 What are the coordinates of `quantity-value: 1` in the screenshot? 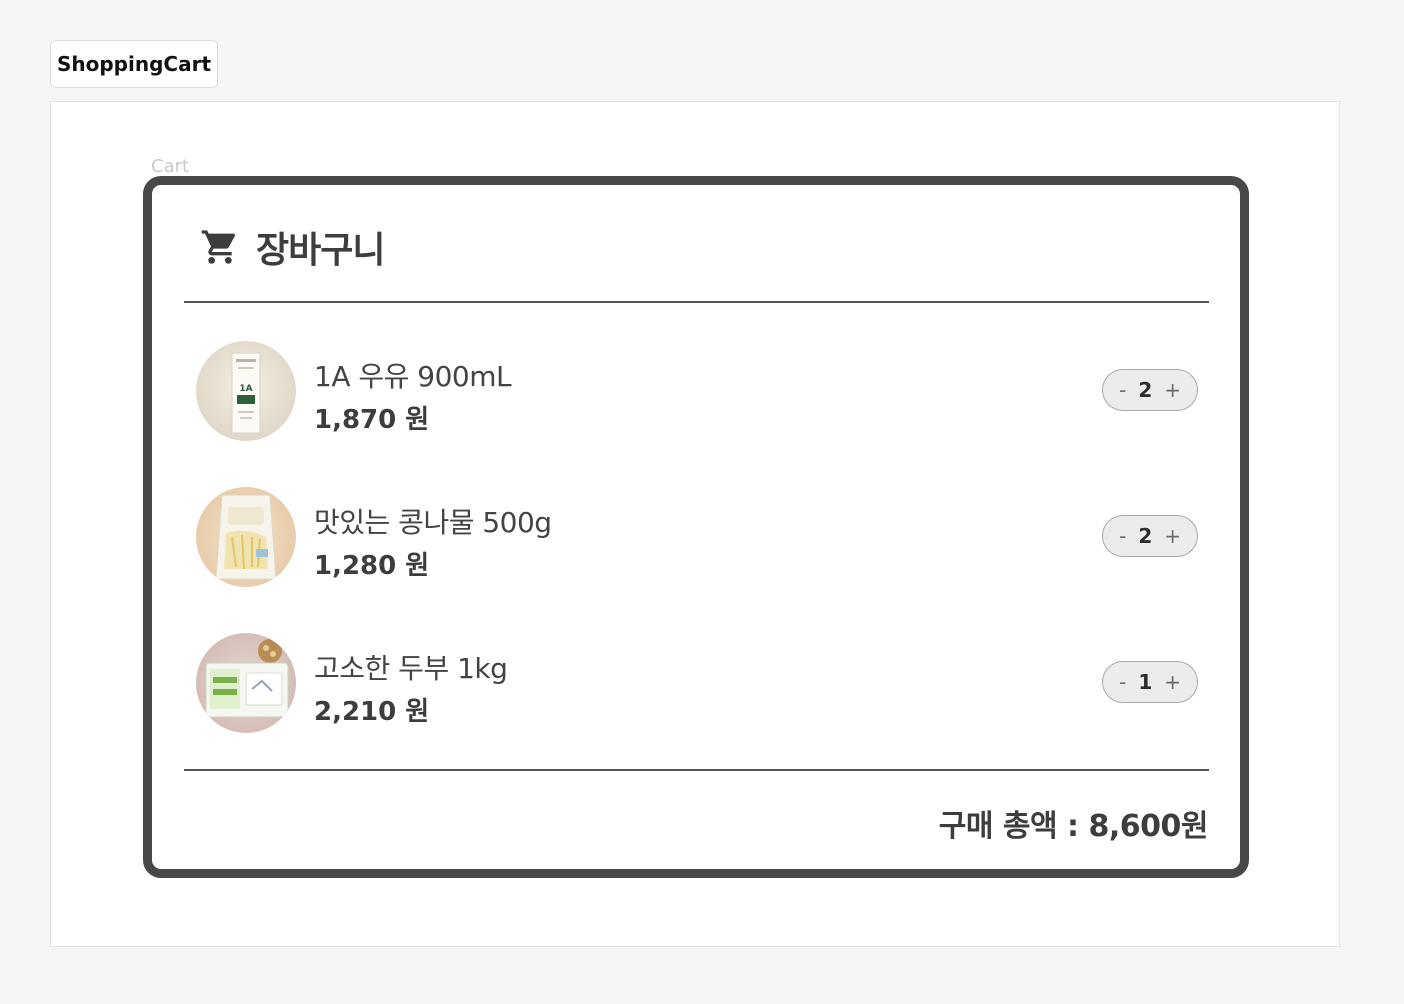 It's located at (1145, 682).